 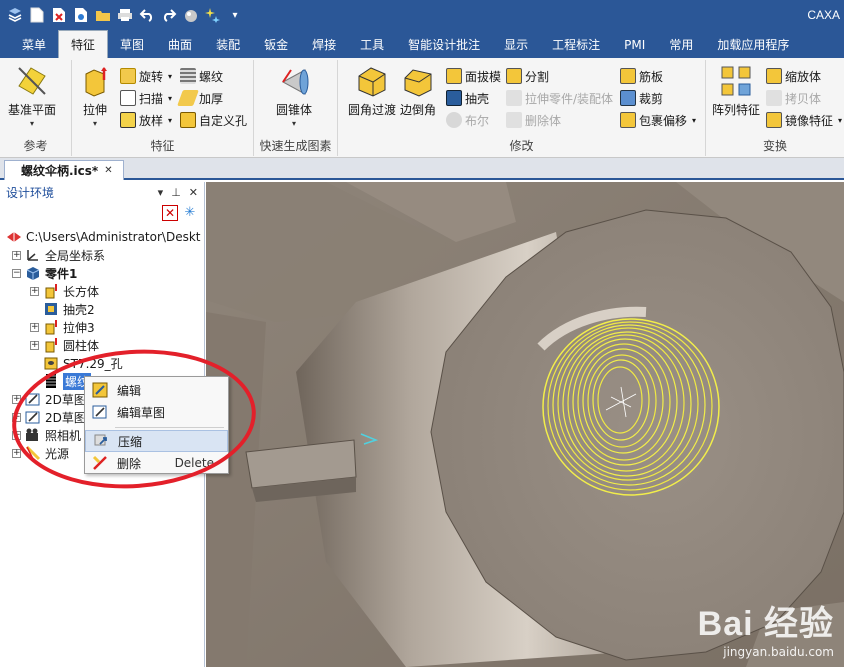 What do you see at coordinates (128, 98) in the screenshot?
I see `sweep-icon` at bounding box center [128, 98].